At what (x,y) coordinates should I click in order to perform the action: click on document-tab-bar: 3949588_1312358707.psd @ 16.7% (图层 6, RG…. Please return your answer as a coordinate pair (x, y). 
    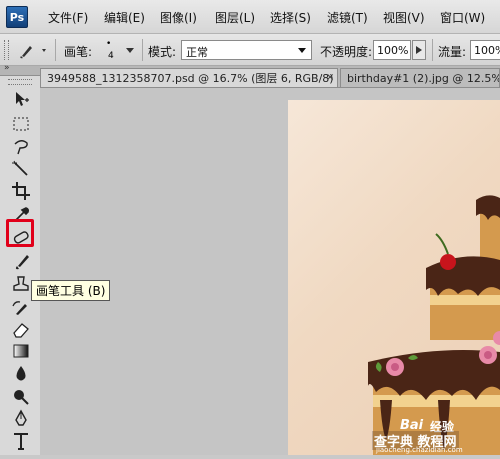
    Looking at the image, I should click on (270, 77).